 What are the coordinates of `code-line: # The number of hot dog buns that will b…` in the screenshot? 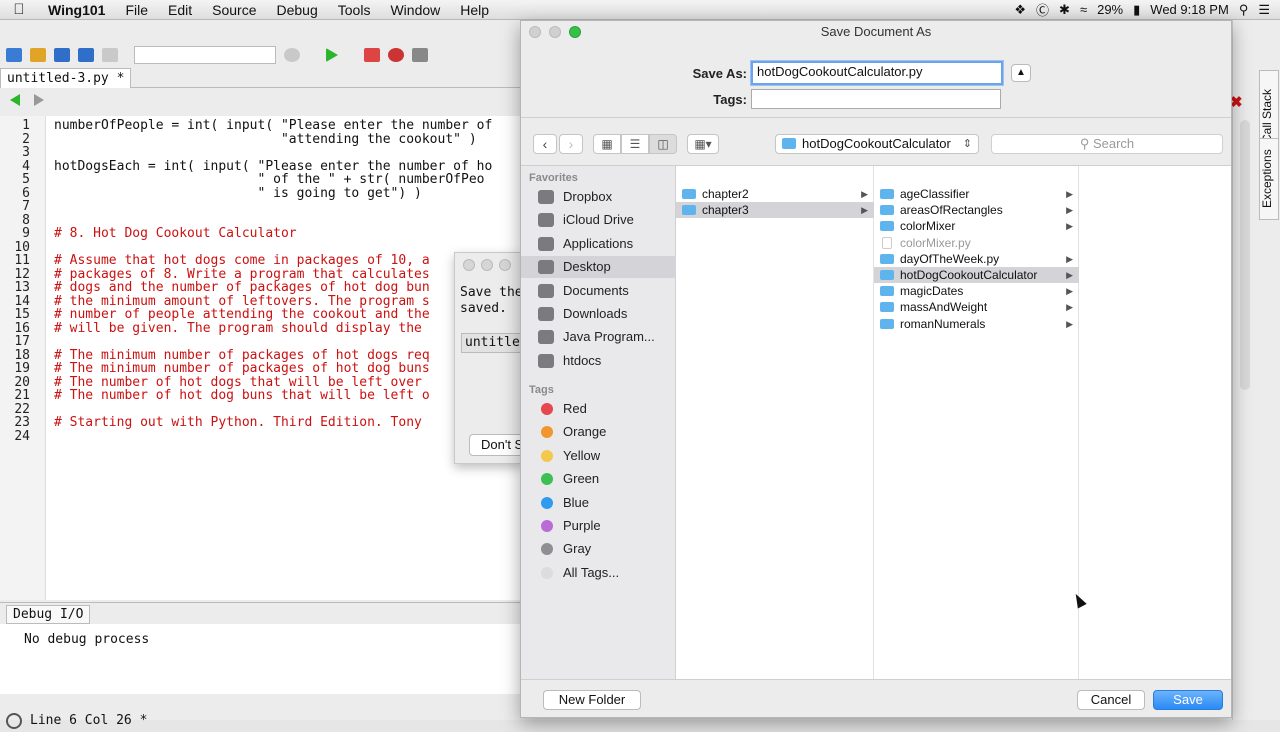 It's located at (242, 395).